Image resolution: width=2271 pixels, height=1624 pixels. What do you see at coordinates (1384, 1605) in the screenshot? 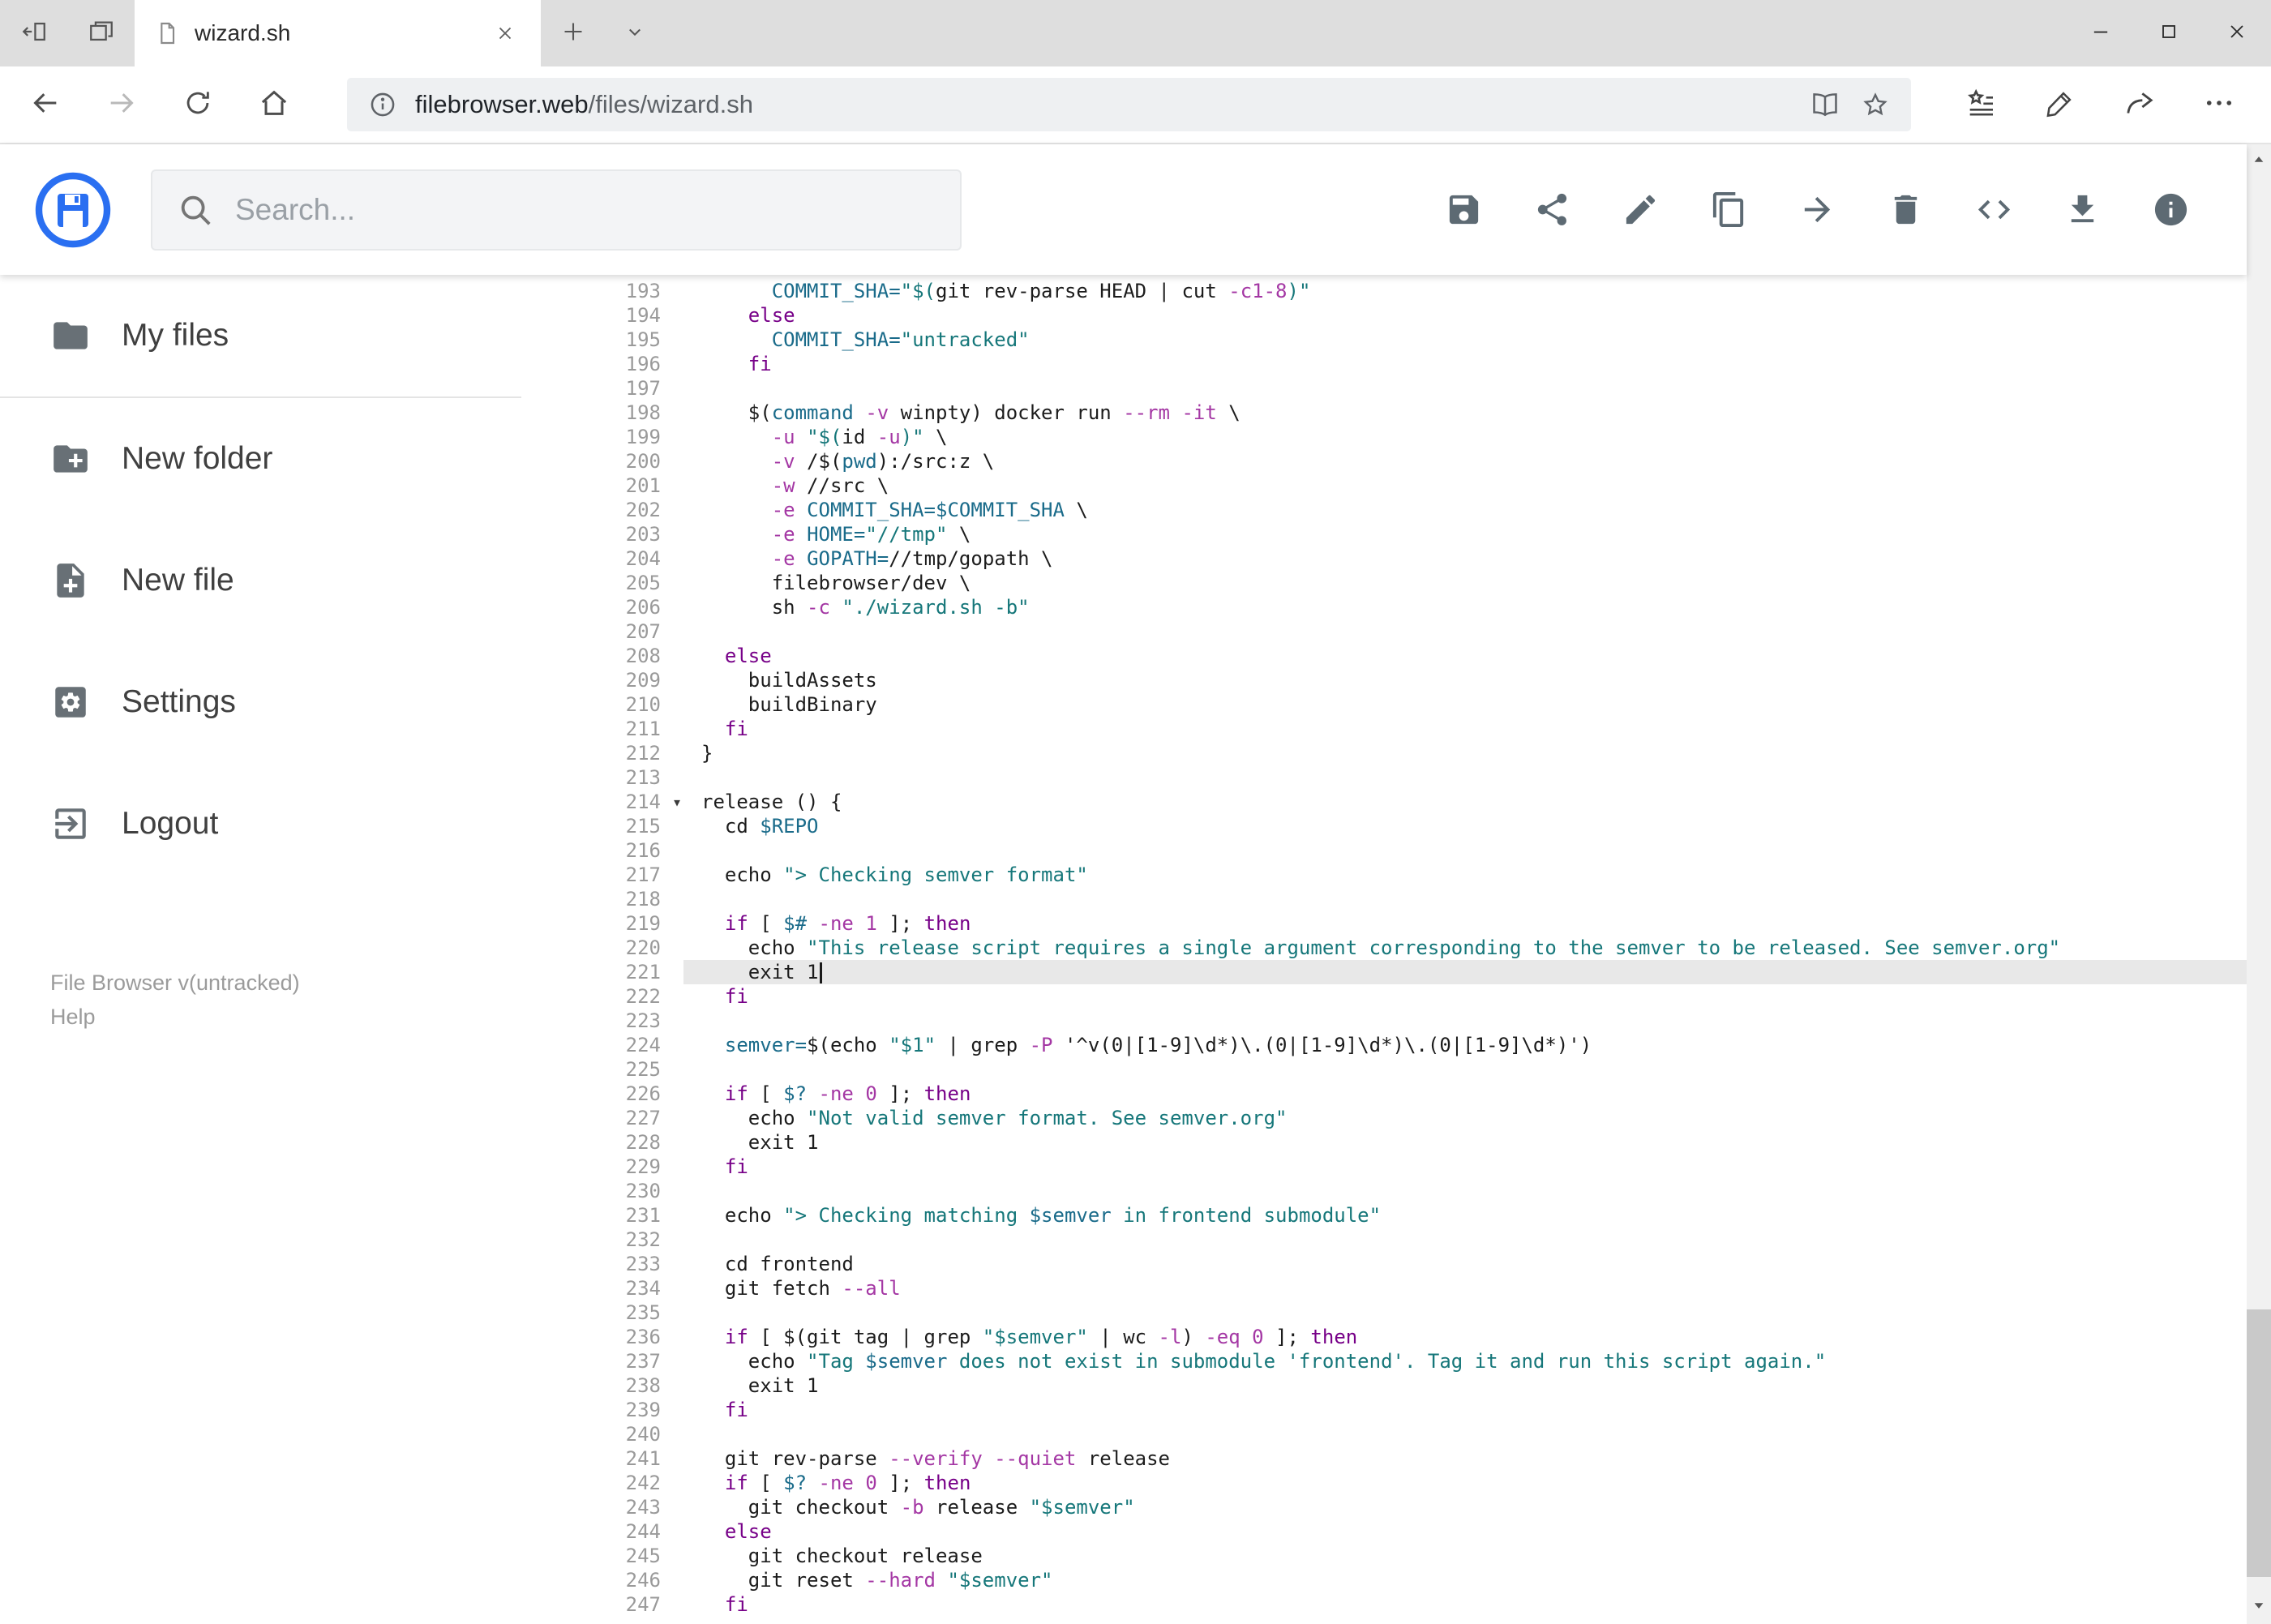
I see `code-line: 247 fi` at bounding box center [1384, 1605].